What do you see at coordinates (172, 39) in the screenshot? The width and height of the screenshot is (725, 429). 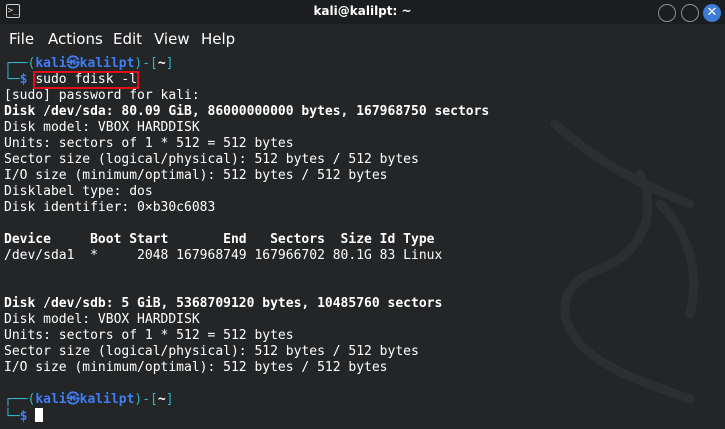 I see `menu-view: View` at bounding box center [172, 39].